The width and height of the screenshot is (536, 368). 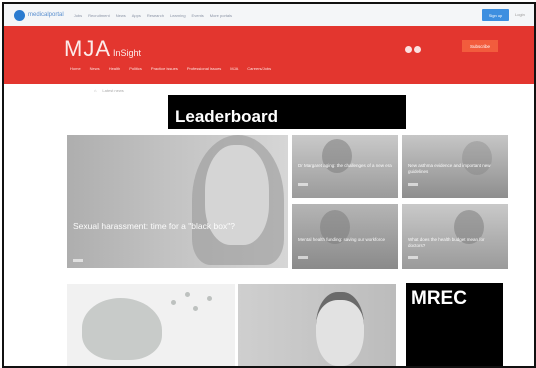 What do you see at coordinates (439, 298) in the screenshot?
I see `mrec-ad-label: MREC` at bounding box center [439, 298].